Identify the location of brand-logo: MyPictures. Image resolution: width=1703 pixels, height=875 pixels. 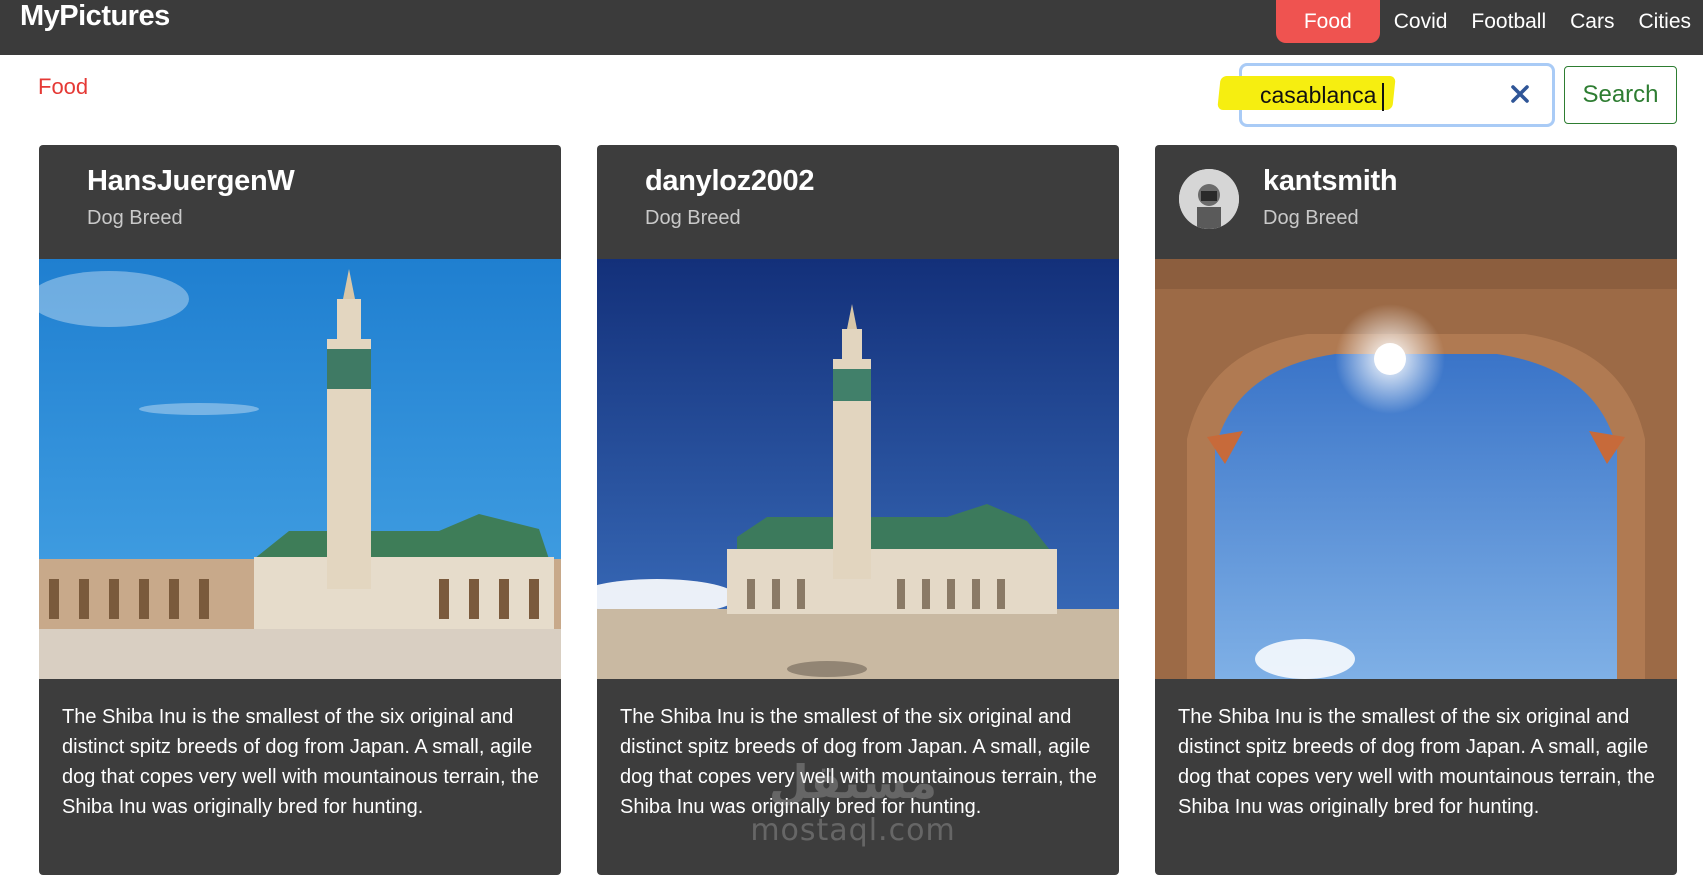
(95, 16).